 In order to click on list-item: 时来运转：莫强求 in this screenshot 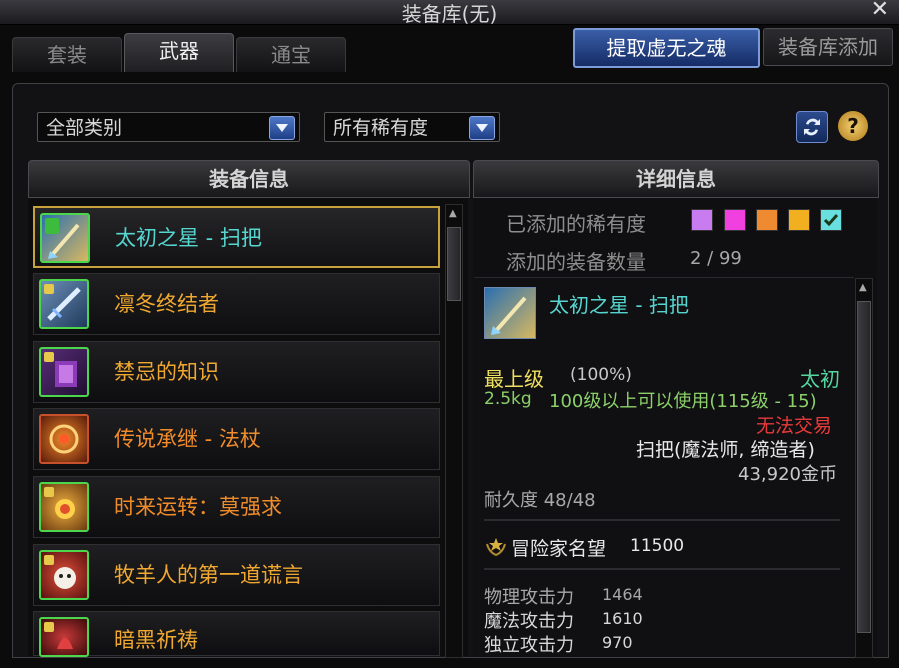, I will do `click(236, 507)`.